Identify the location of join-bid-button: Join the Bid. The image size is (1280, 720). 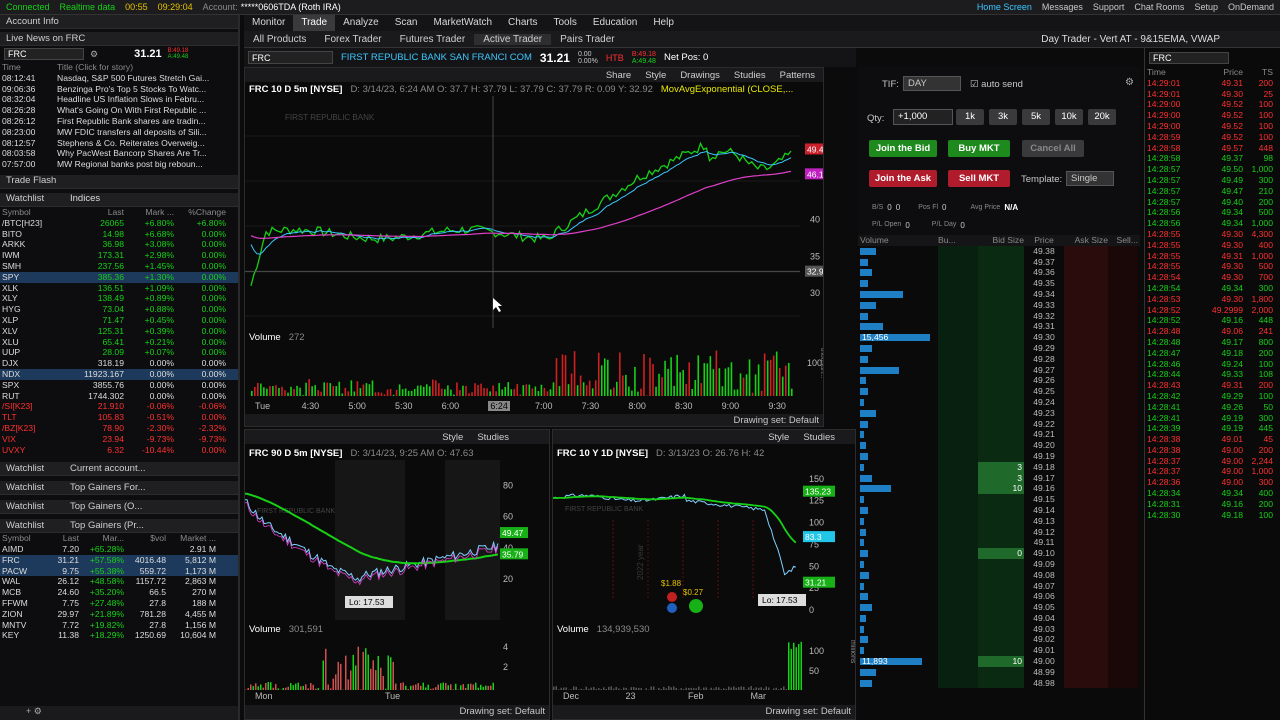
(903, 148).